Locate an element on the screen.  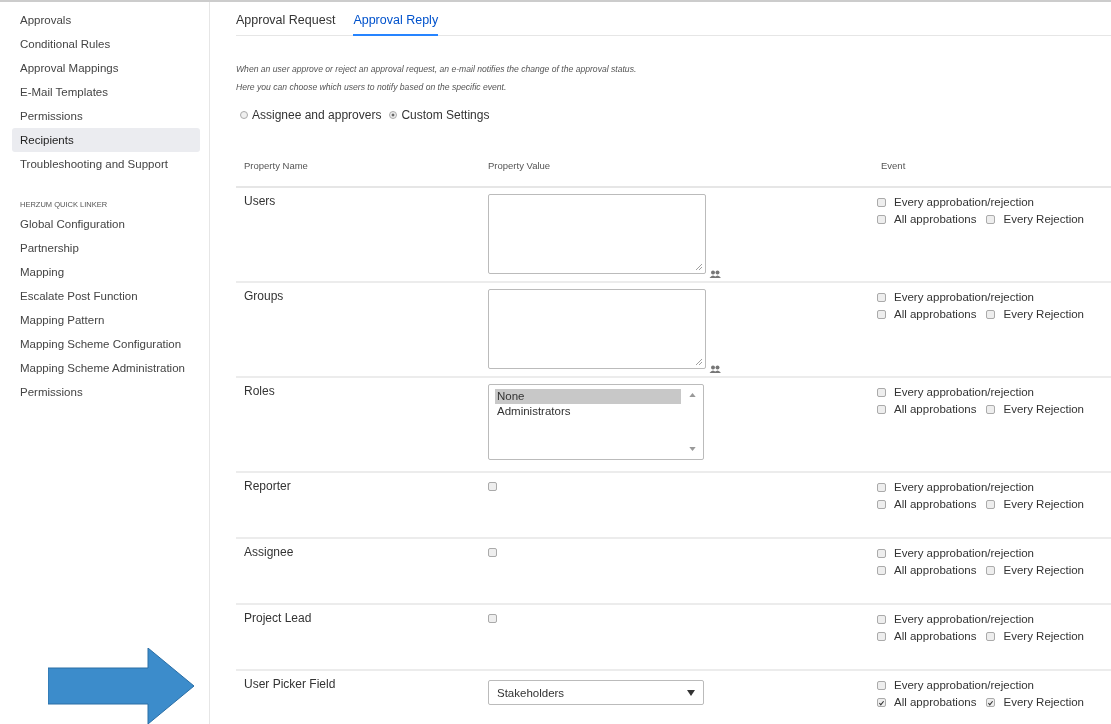
scroll-down-icon is located at coordinates (692, 449).